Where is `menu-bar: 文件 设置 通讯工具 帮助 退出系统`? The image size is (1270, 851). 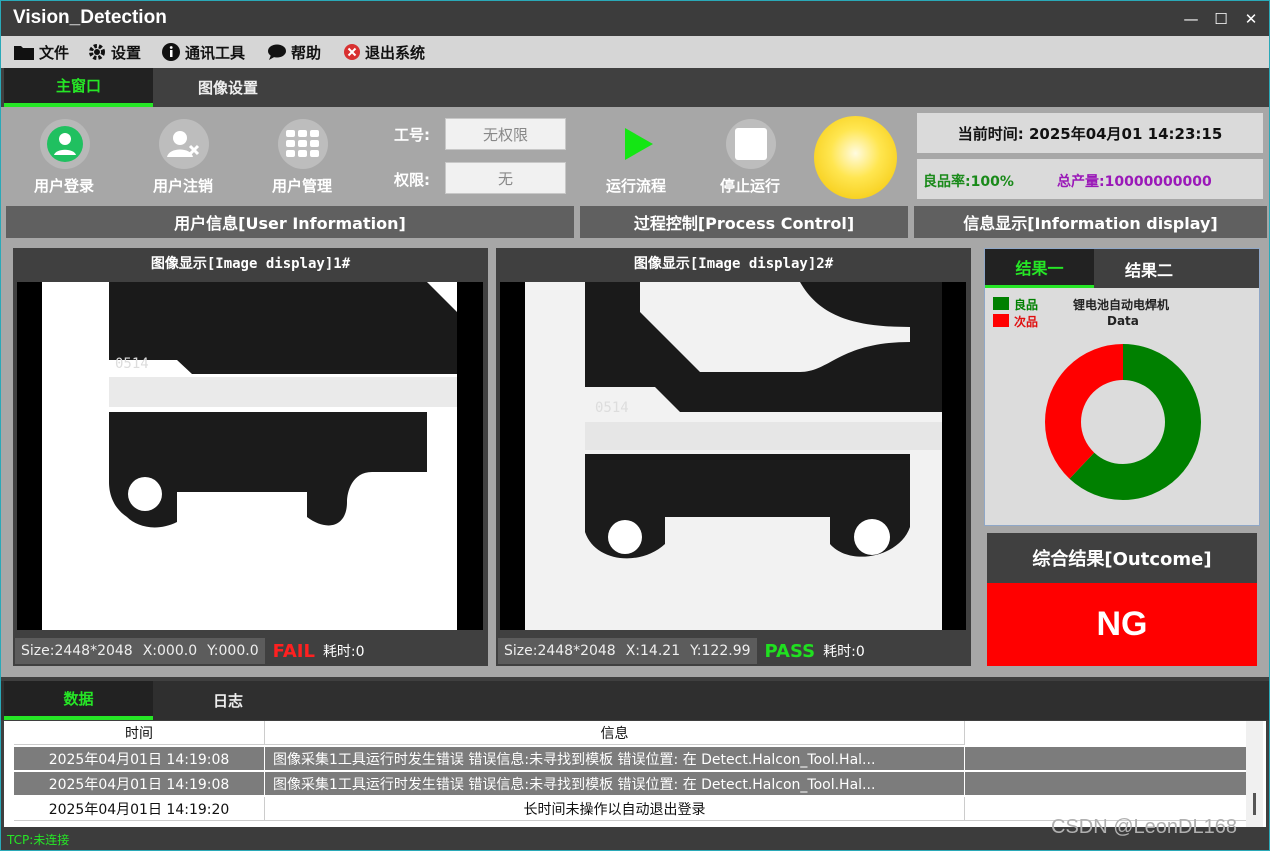 menu-bar: 文件 设置 通讯工具 帮助 退出系统 is located at coordinates (635, 52).